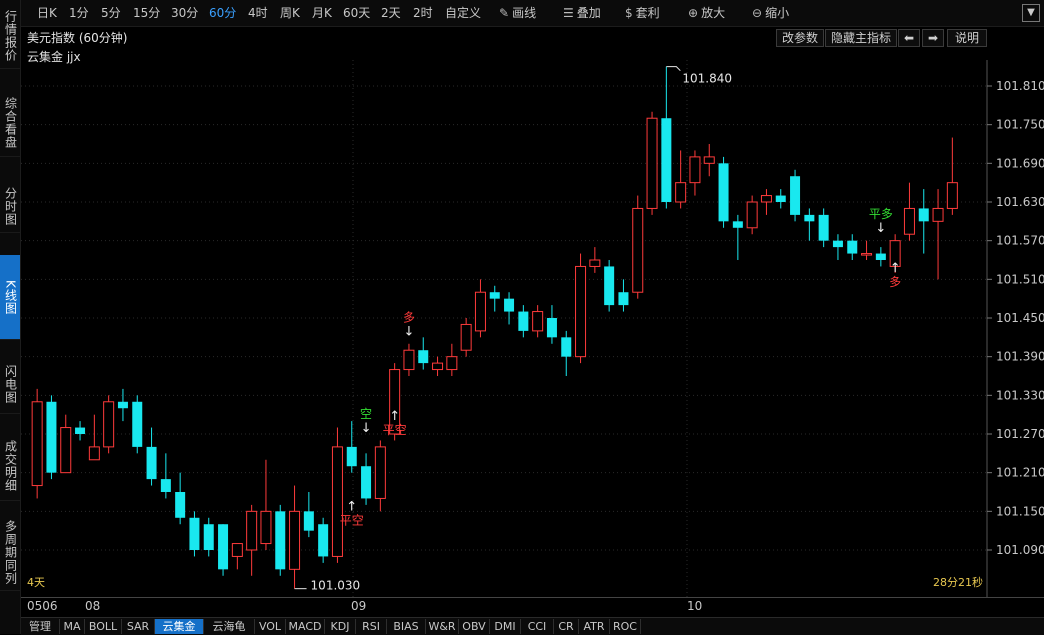  I want to click on indicator-tab: SAR, so click(138, 626).